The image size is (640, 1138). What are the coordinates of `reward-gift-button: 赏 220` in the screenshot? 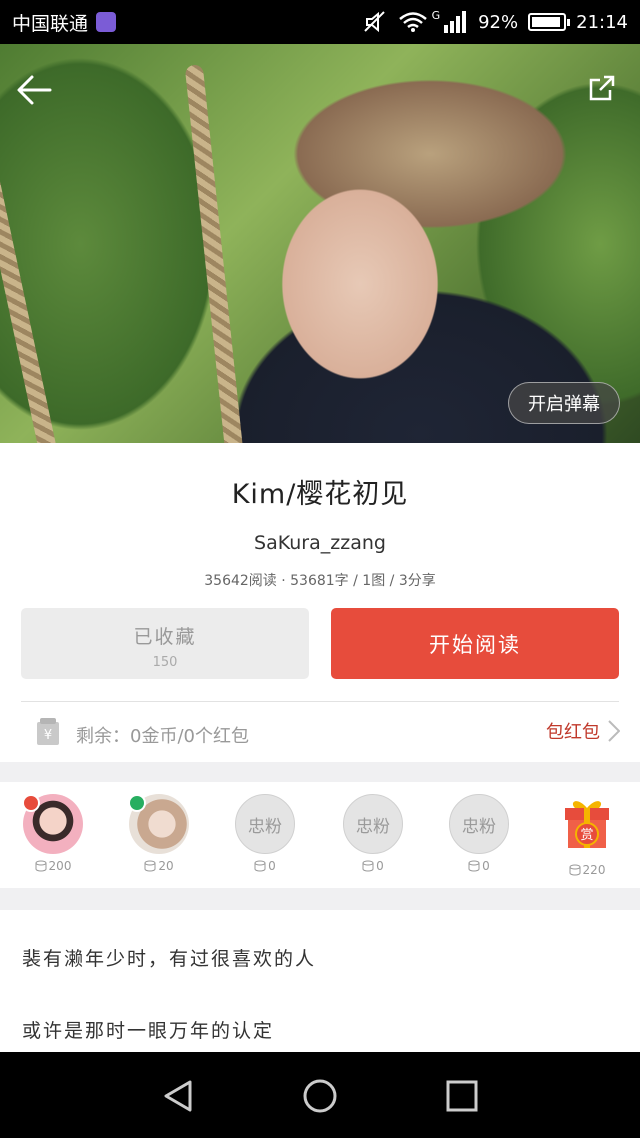 It's located at (587, 835).